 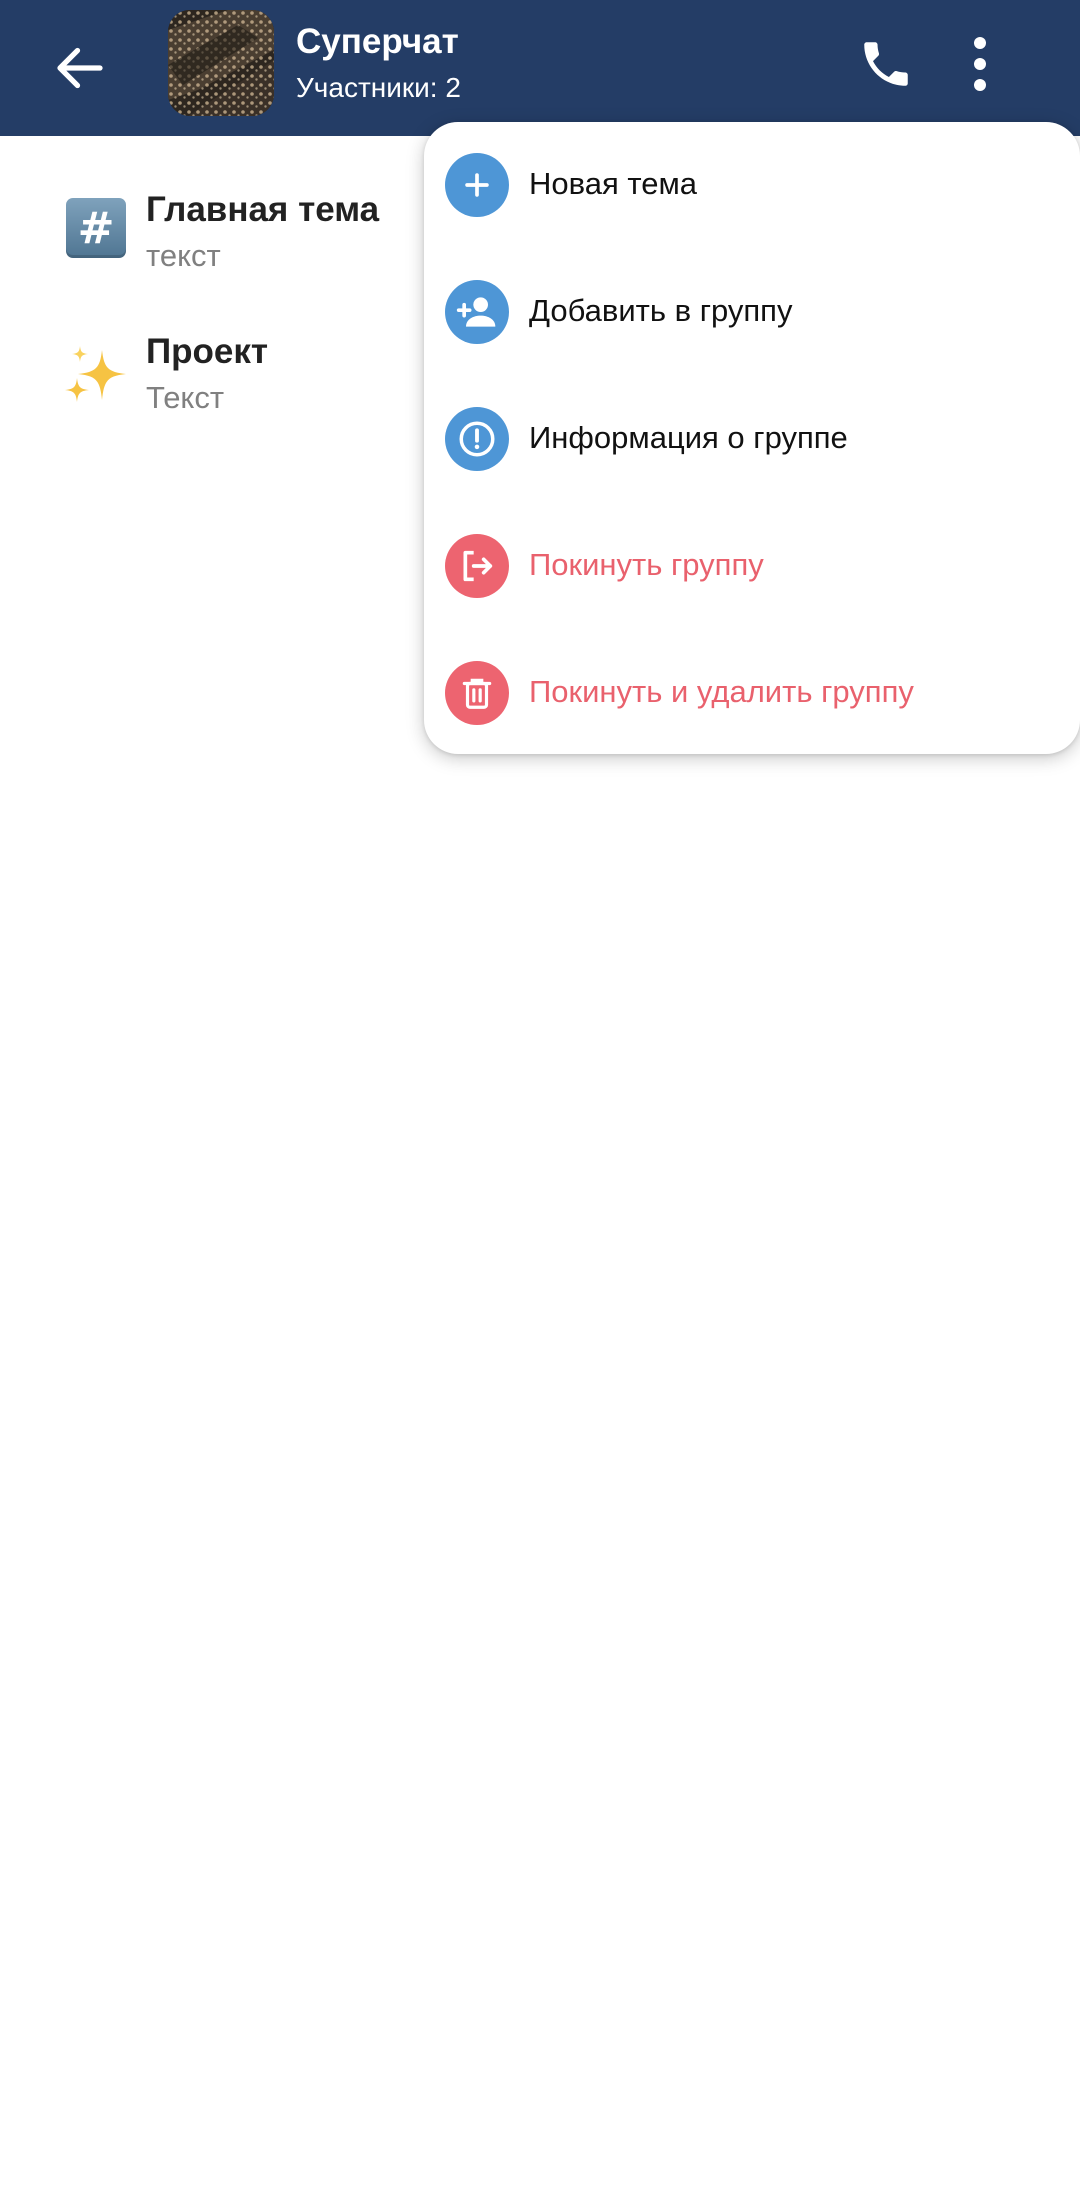 I want to click on hash-keycap-icon: #, so click(x=96, y=228).